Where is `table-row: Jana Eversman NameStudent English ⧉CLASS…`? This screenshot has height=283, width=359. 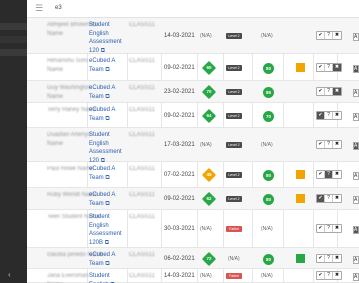 table-row: Jana Eversman NameStudent English ⧉CLASS… is located at coordinates (193, 276).